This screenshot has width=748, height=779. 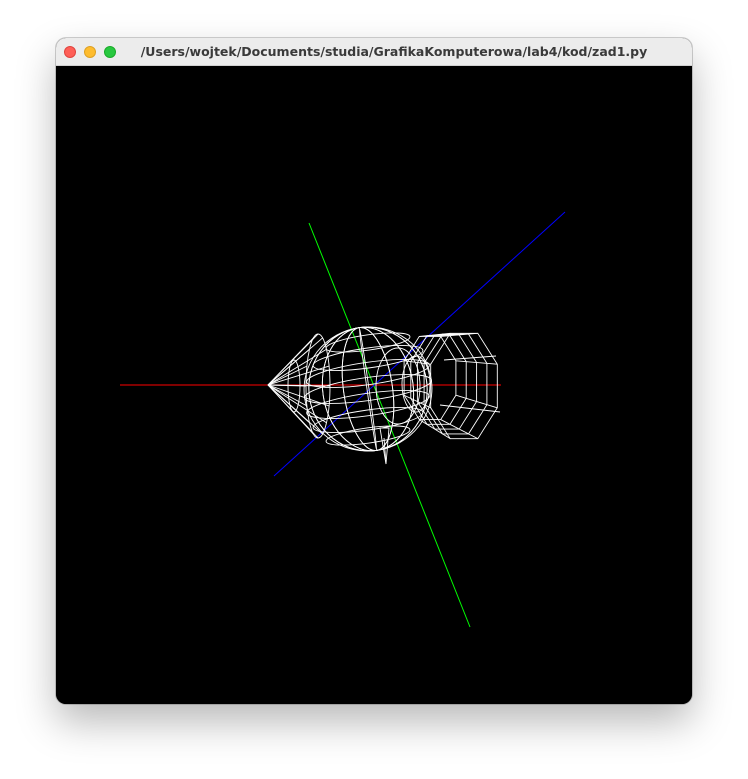 What do you see at coordinates (384, 446) in the screenshot?
I see `spike-wireframe` at bounding box center [384, 446].